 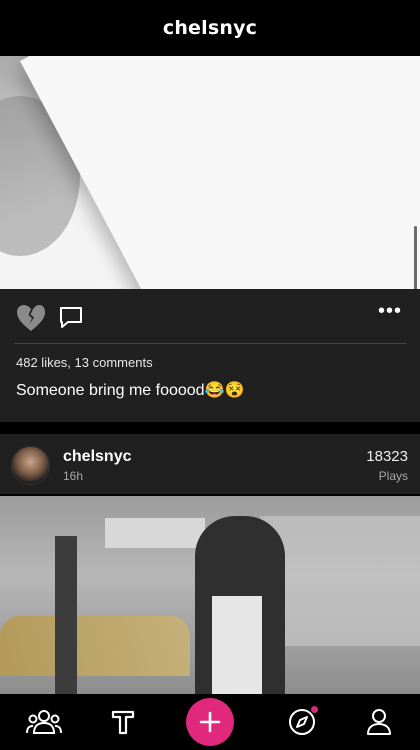 I want to click on top-bar: chelsnyc, so click(x=210, y=28).